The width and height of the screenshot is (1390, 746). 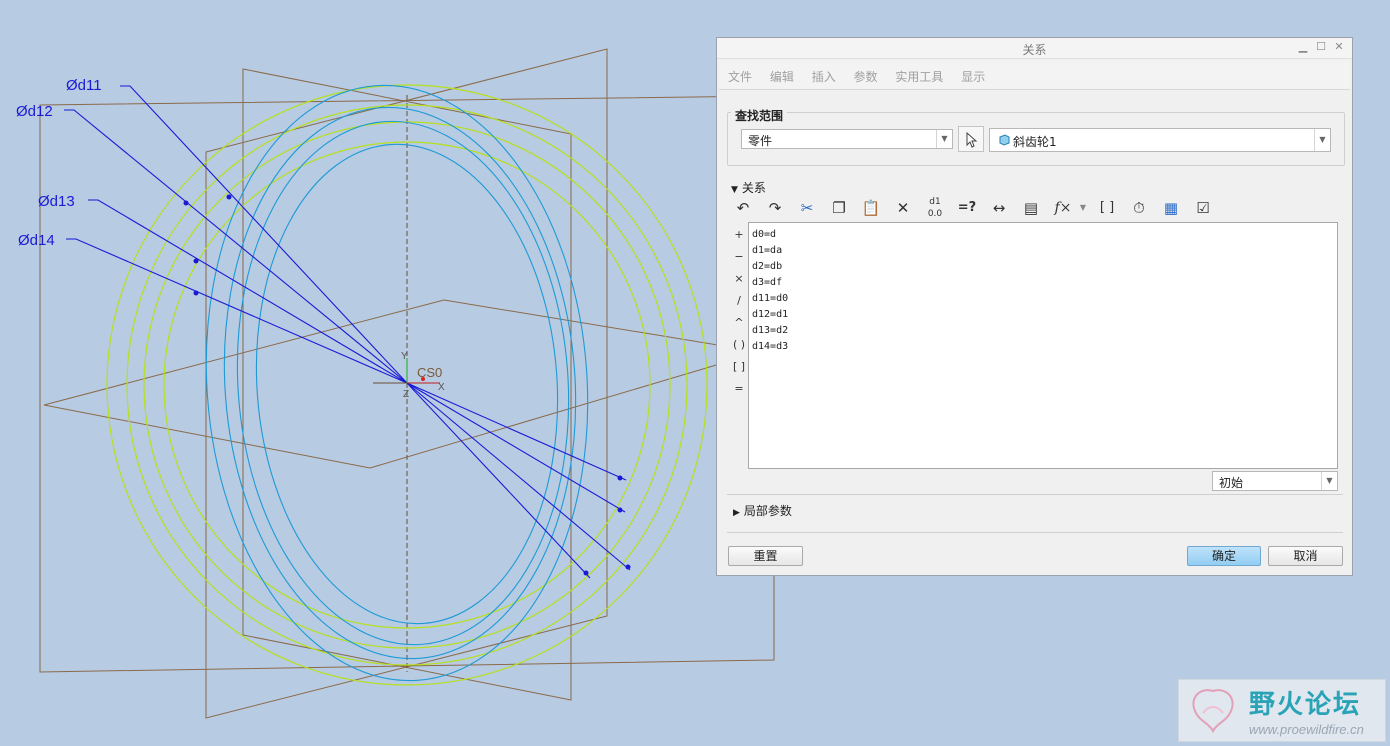 I want to click on menu-display: 显示, so click(x=973, y=76).